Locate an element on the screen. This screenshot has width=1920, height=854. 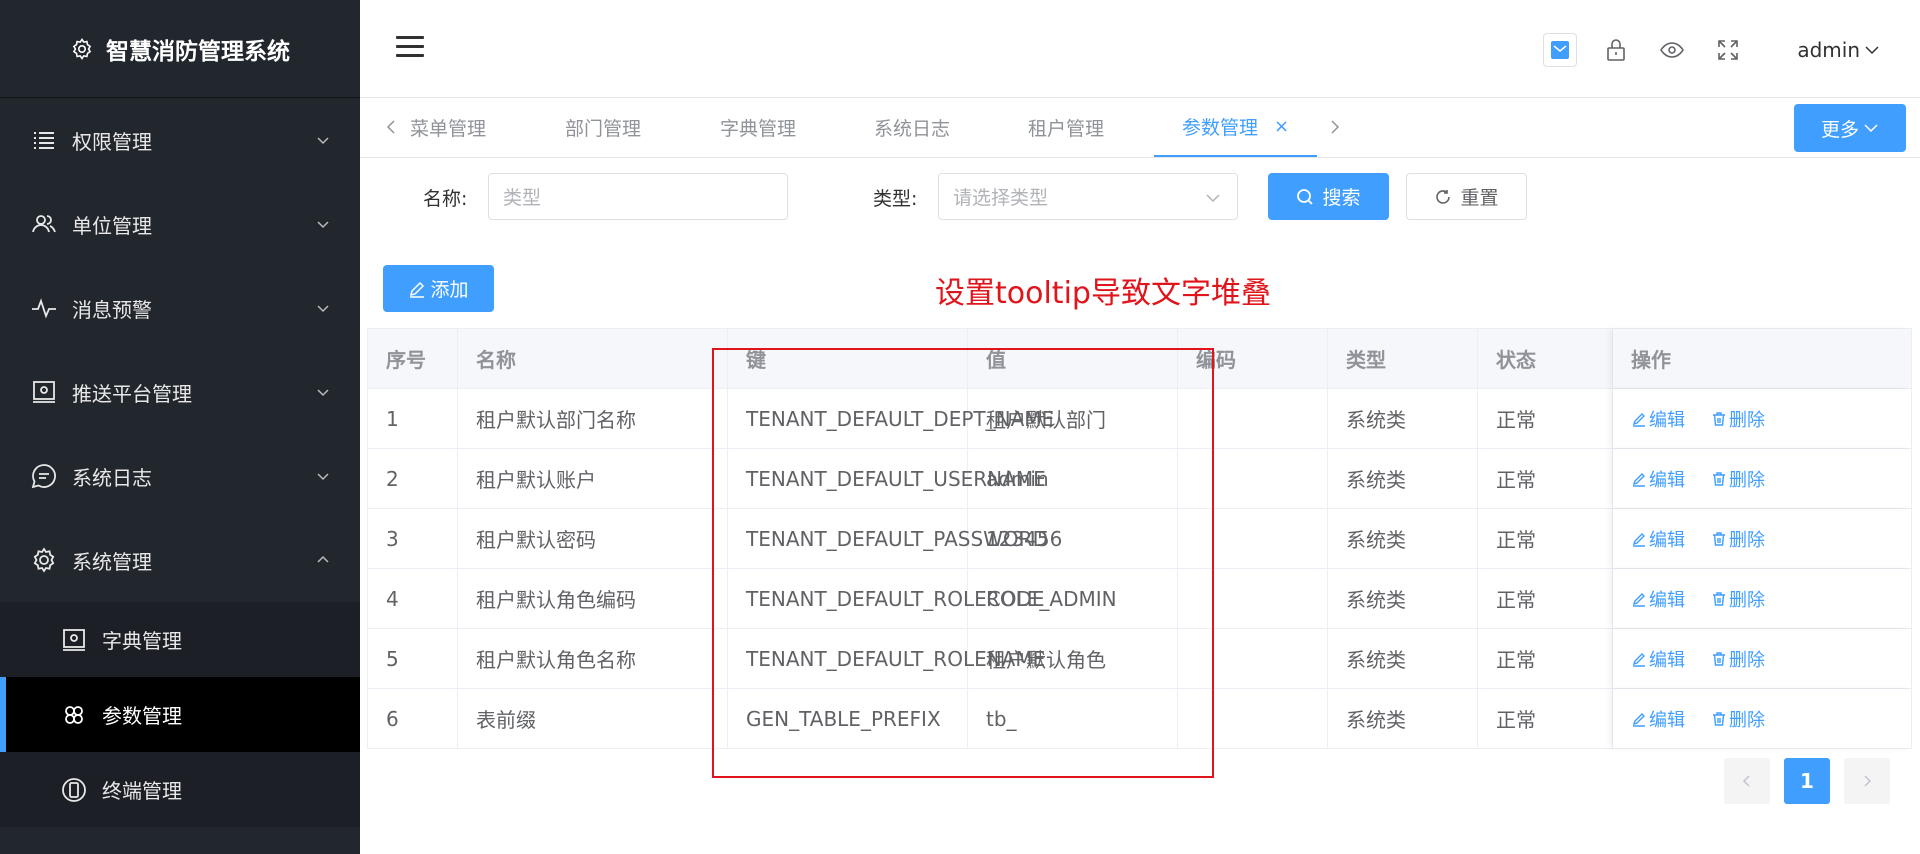
cell-key: TENANT_DEFAULT_PASSWORD is located at coordinates (888, 538).